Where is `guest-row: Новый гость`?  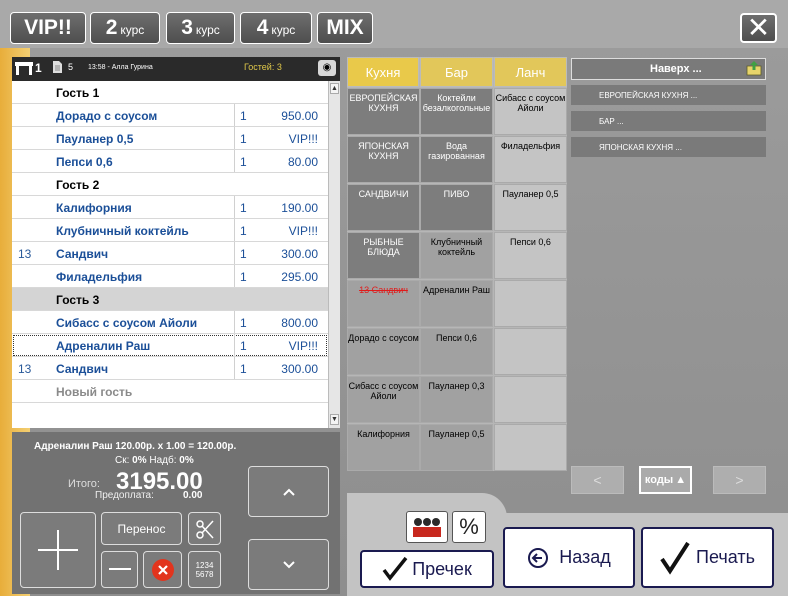 guest-row: Новый гость is located at coordinates (170, 391).